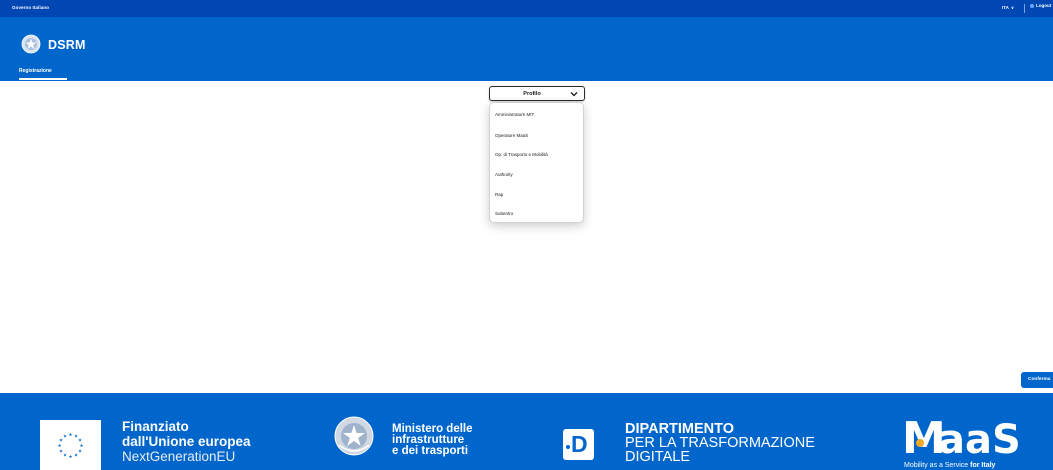 This screenshot has height=470, width=1053. What do you see at coordinates (532, 94) in the screenshot?
I see `profile-select-label: Profilo` at bounding box center [532, 94].